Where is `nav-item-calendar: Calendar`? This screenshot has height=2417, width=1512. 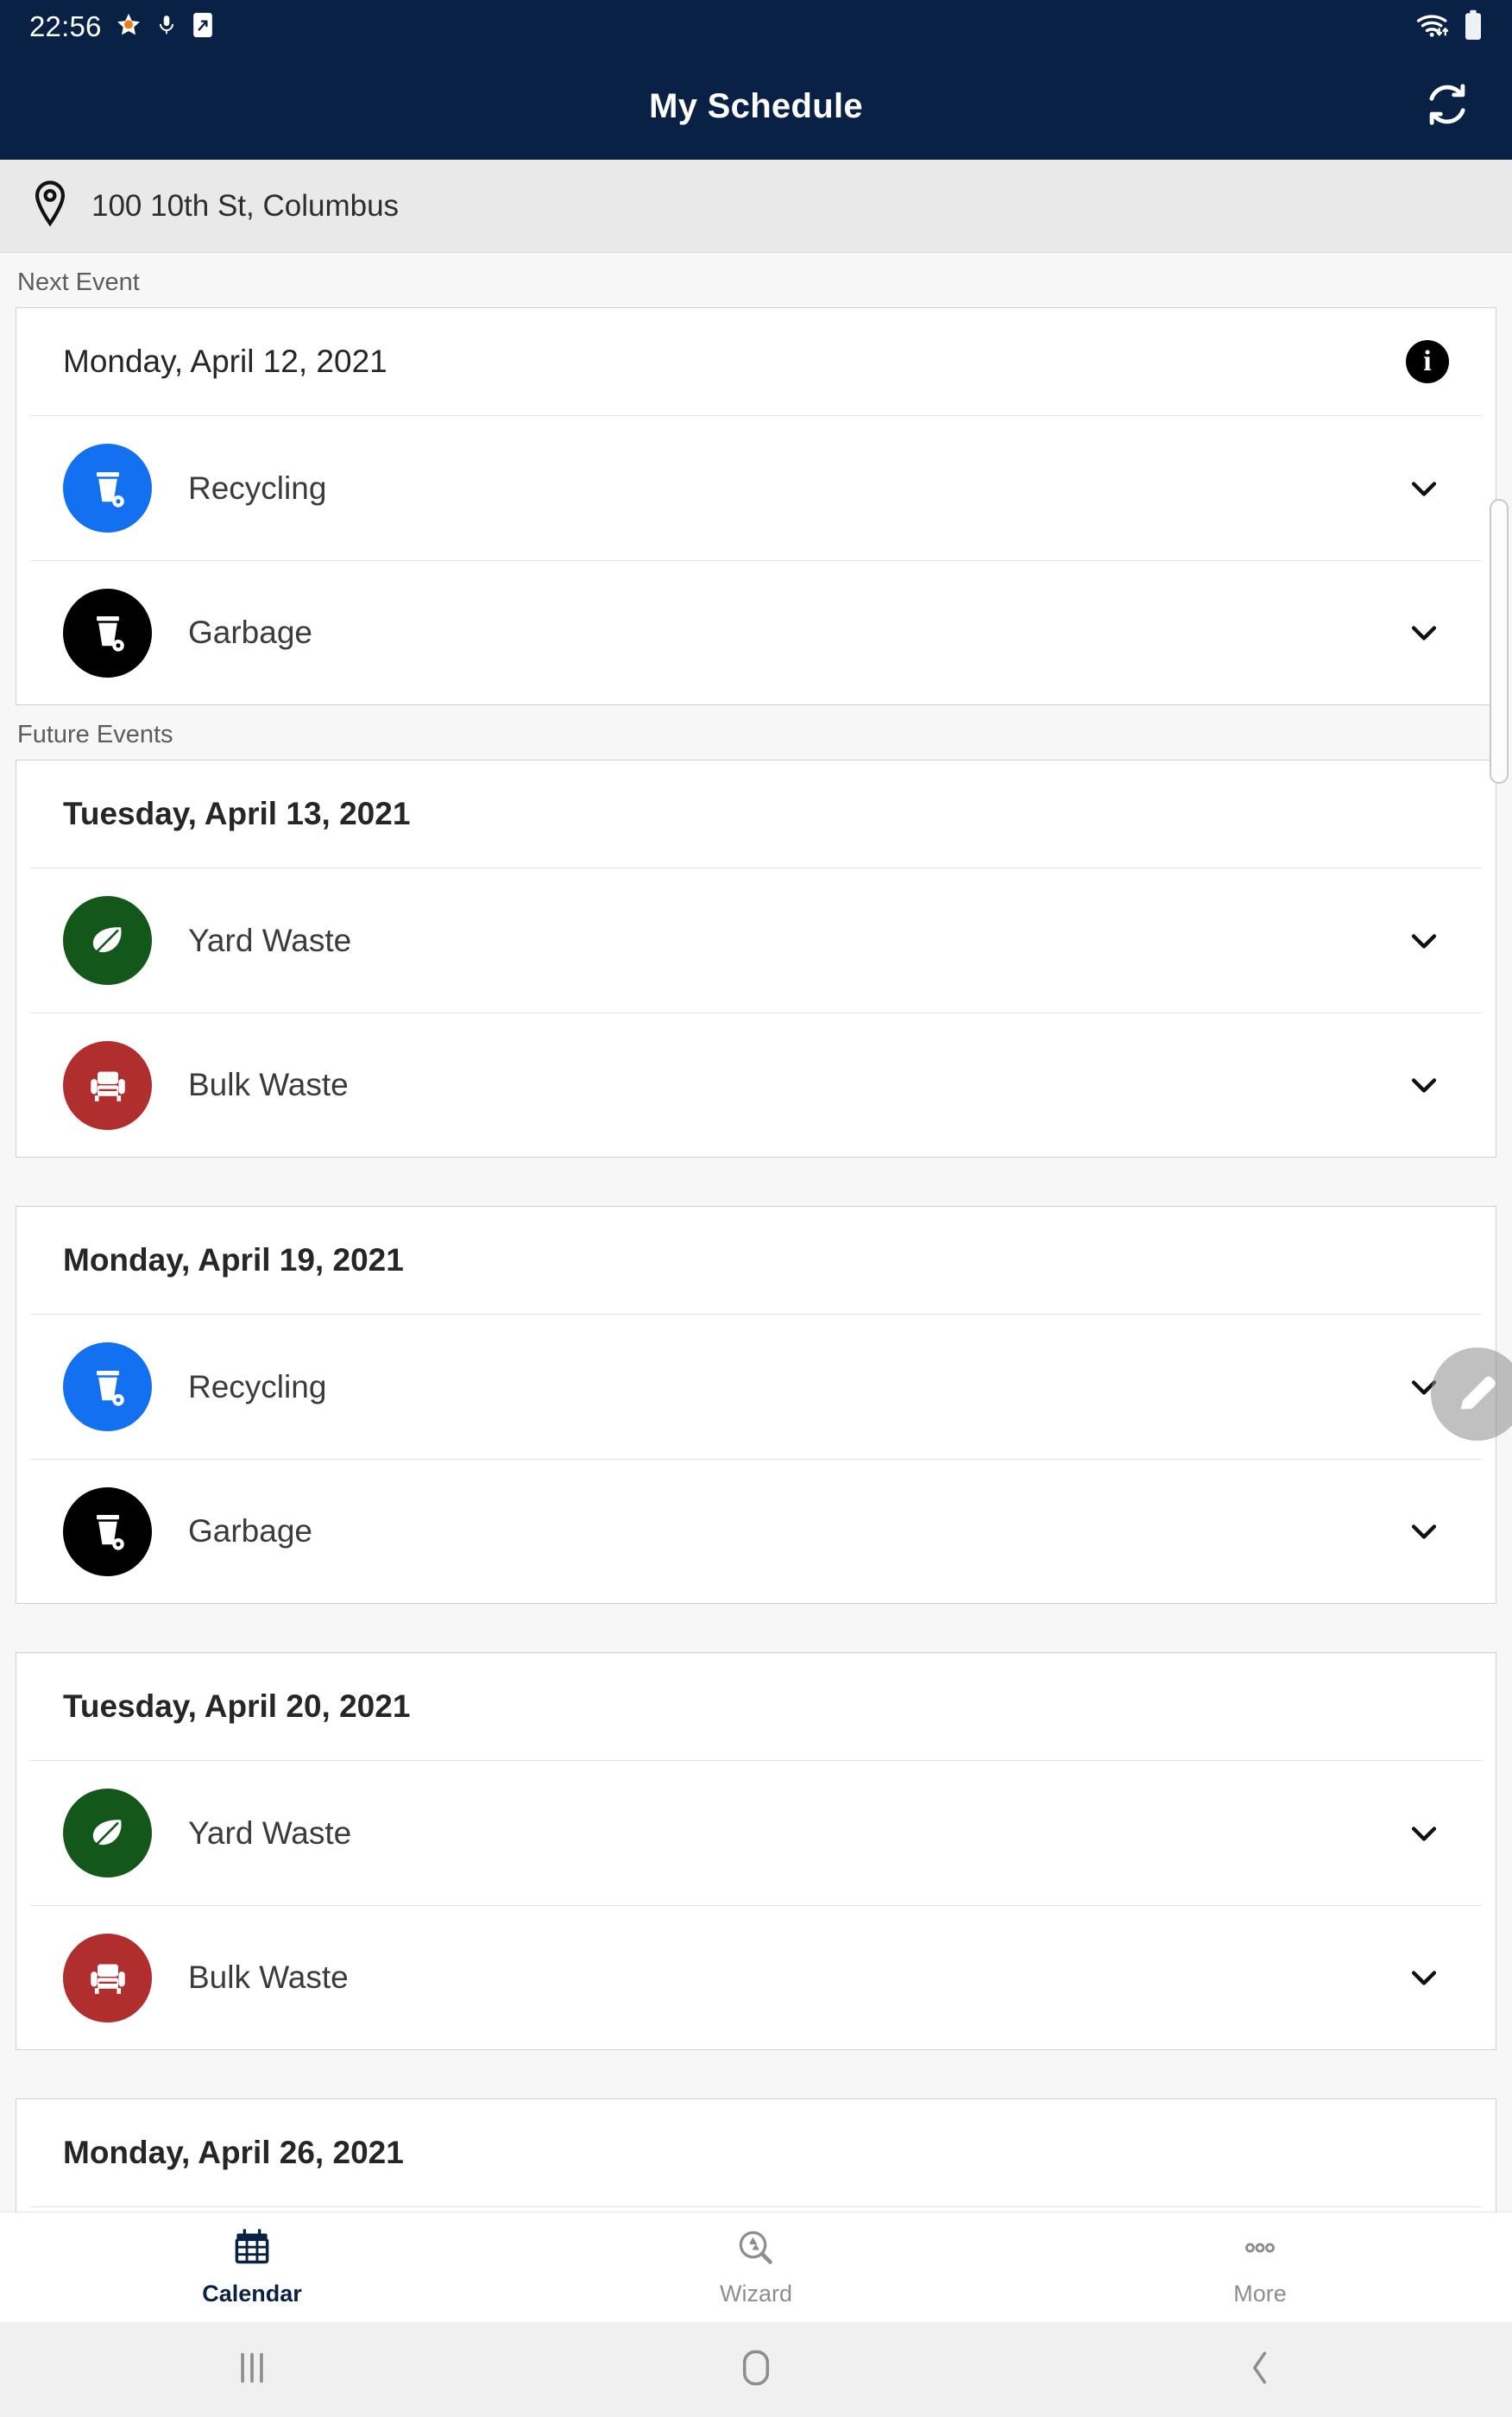
nav-item-calendar: Calendar is located at coordinates (252, 2267).